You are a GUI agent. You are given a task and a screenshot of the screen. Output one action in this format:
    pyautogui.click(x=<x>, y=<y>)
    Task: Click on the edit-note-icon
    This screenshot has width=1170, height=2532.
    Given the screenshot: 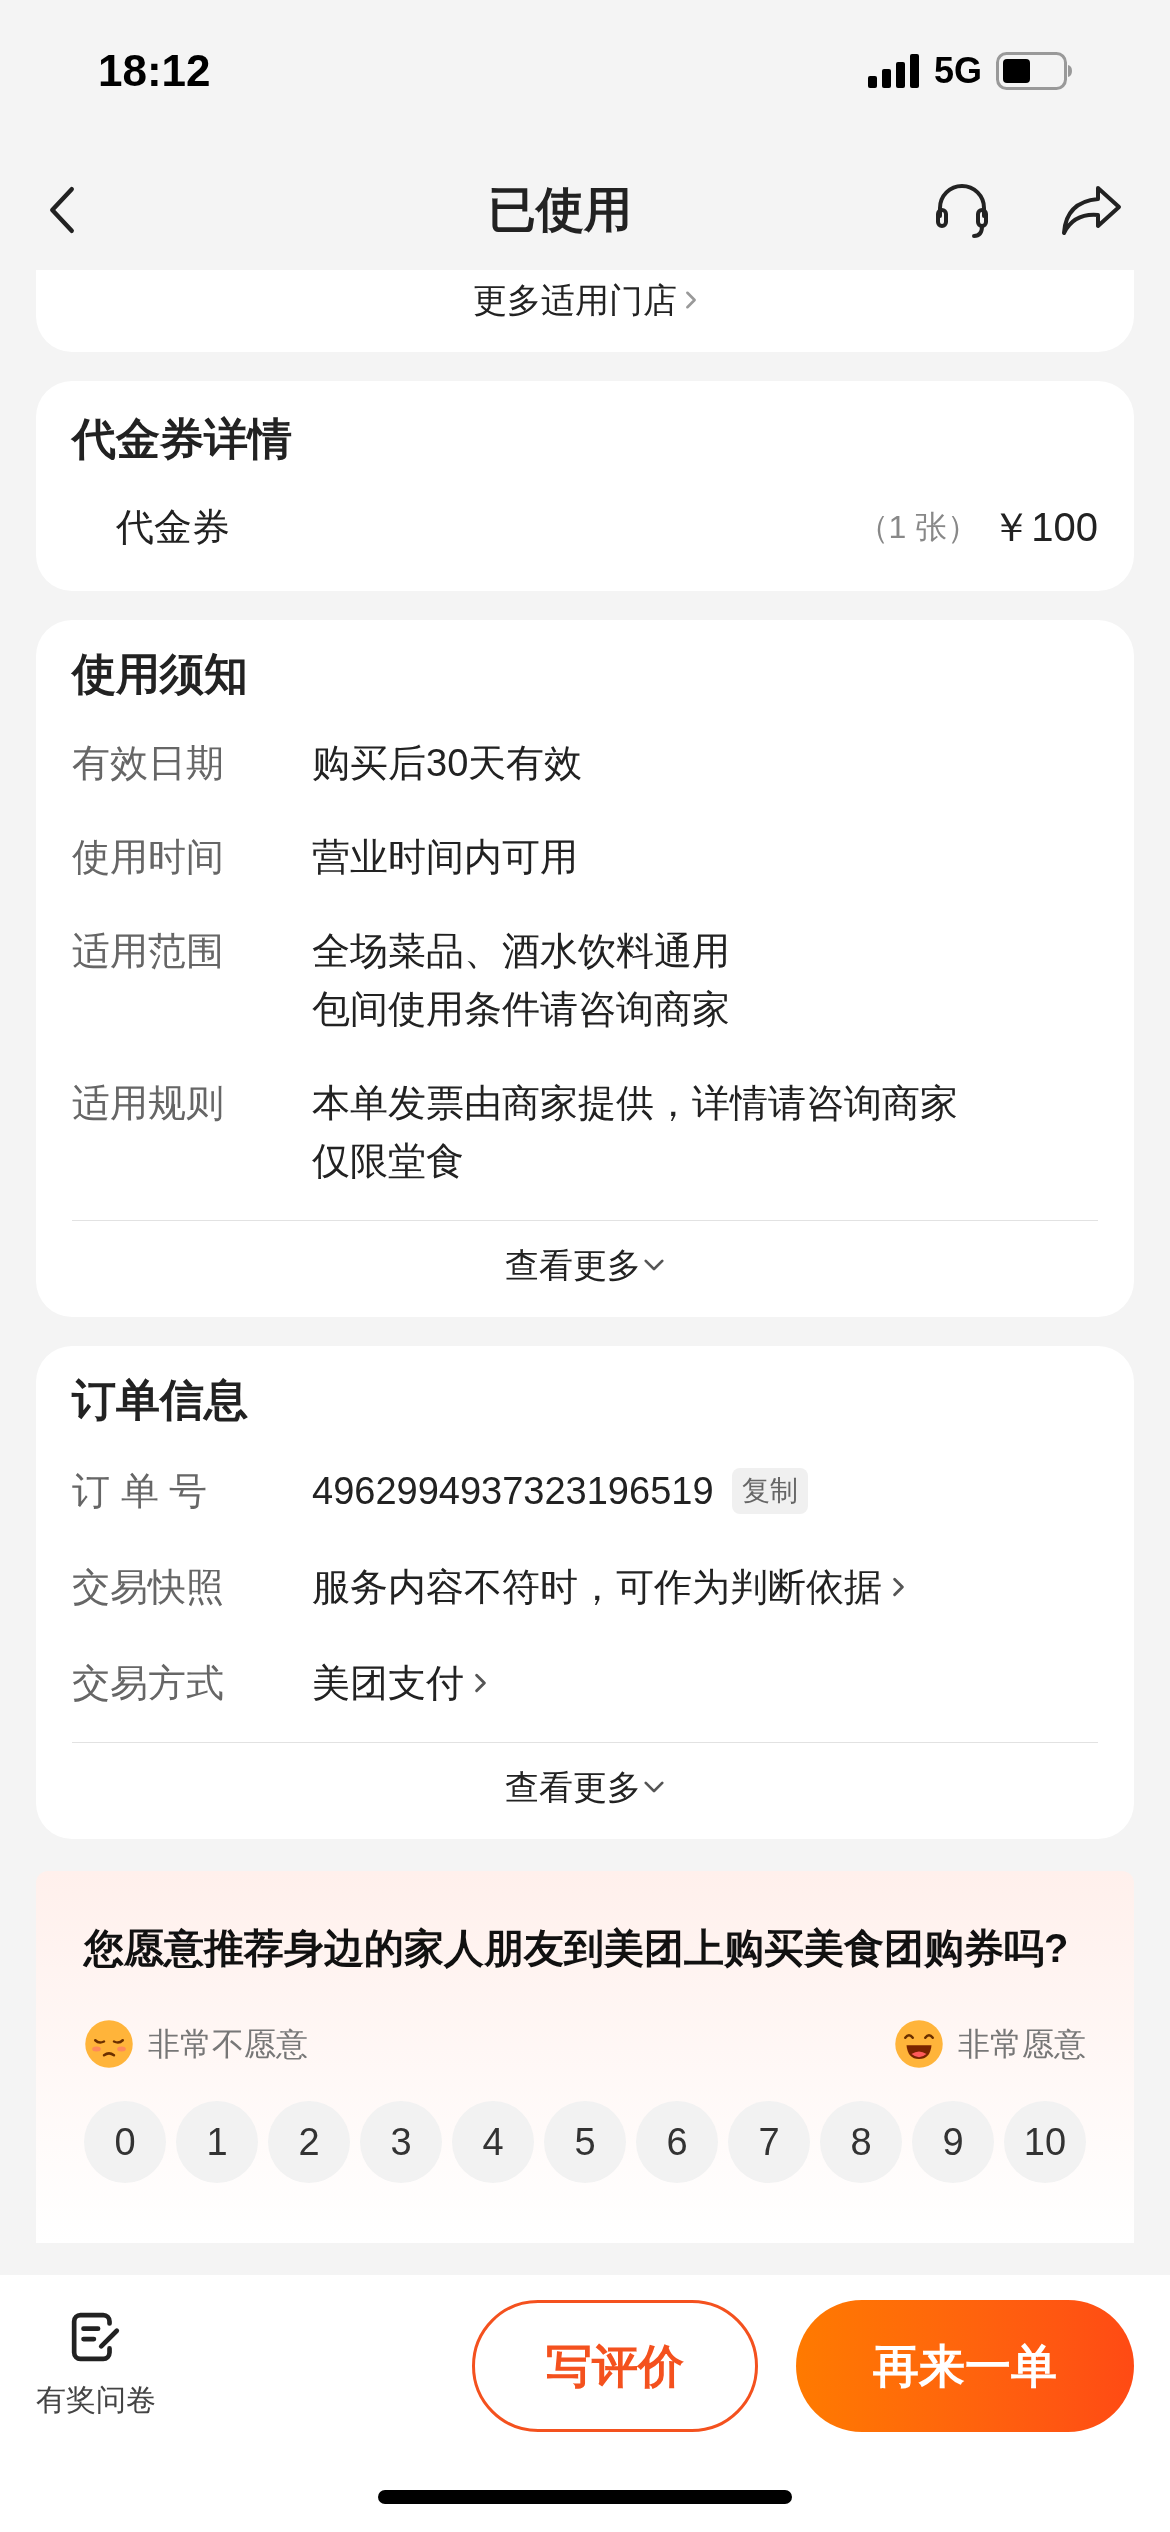 What is the action you would take?
    pyautogui.click(x=96, y=2336)
    